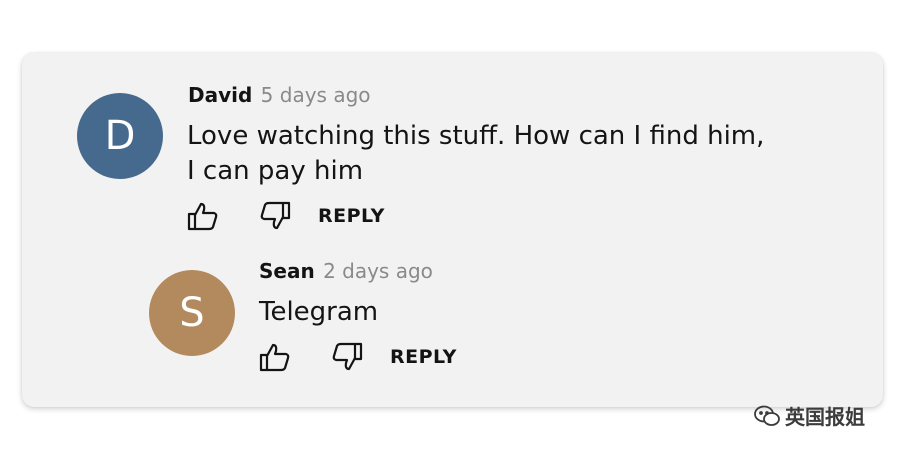 The width and height of the screenshot is (901, 458). Describe the element at coordinates (315, 95) in the screenshot. I see `comment-timestamp: 5 days ago` at that location.